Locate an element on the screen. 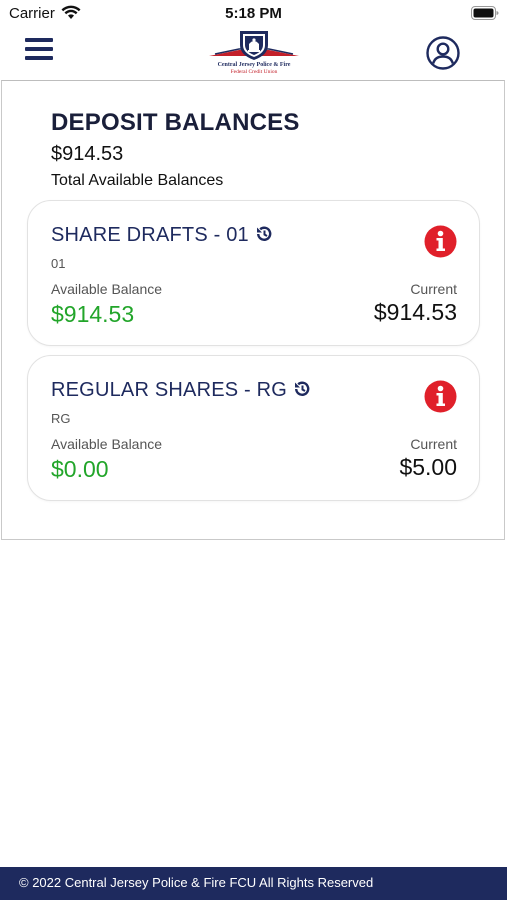 The width and height of the screenshot is (507, 900). current-balance-value: $5.00 is located at coordinates (428, 467).